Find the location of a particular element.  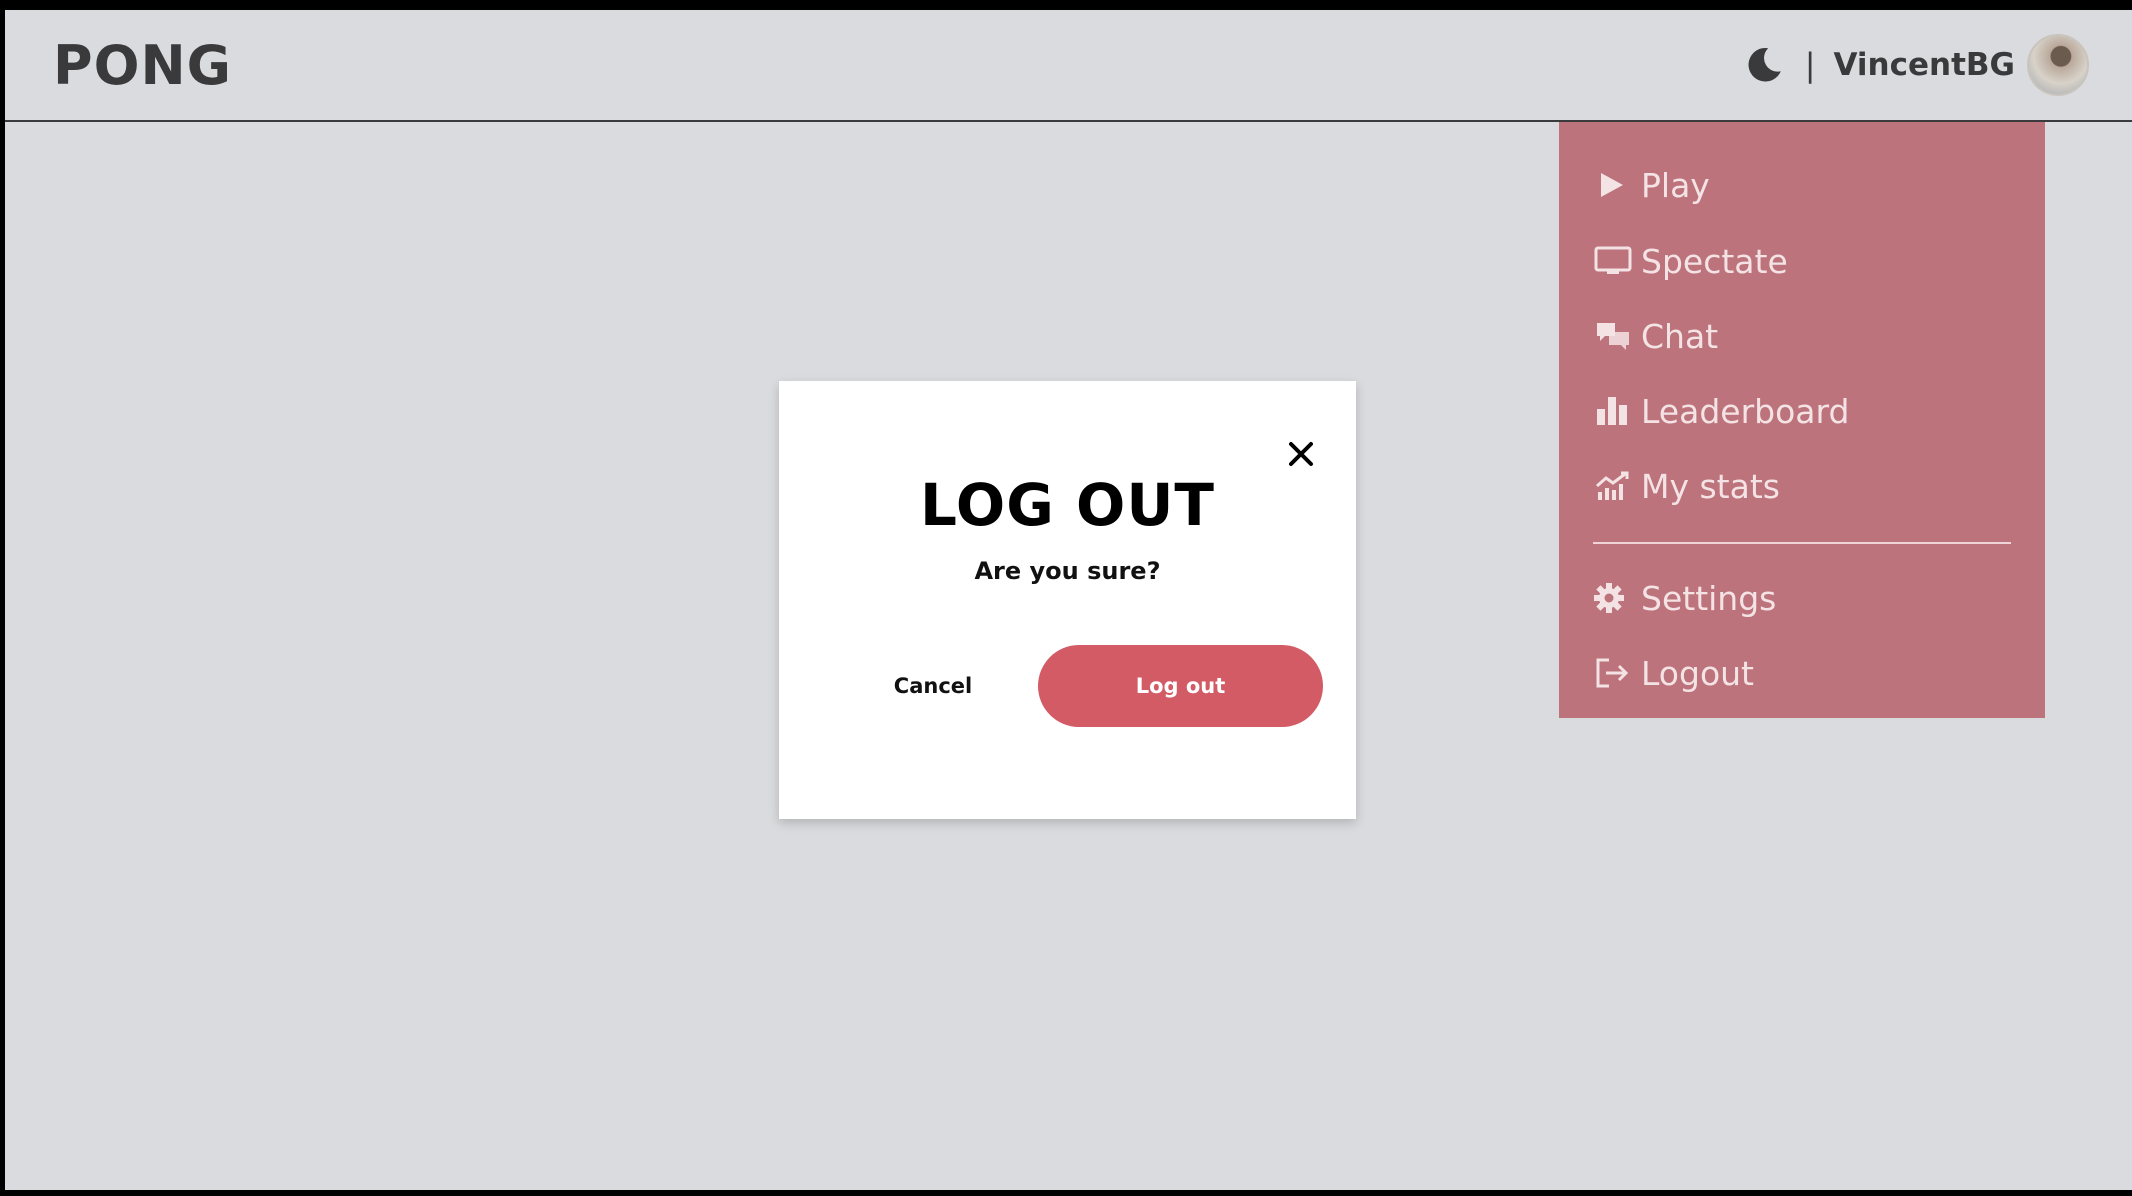

moon-icon is located at coordinates (1764, 65).